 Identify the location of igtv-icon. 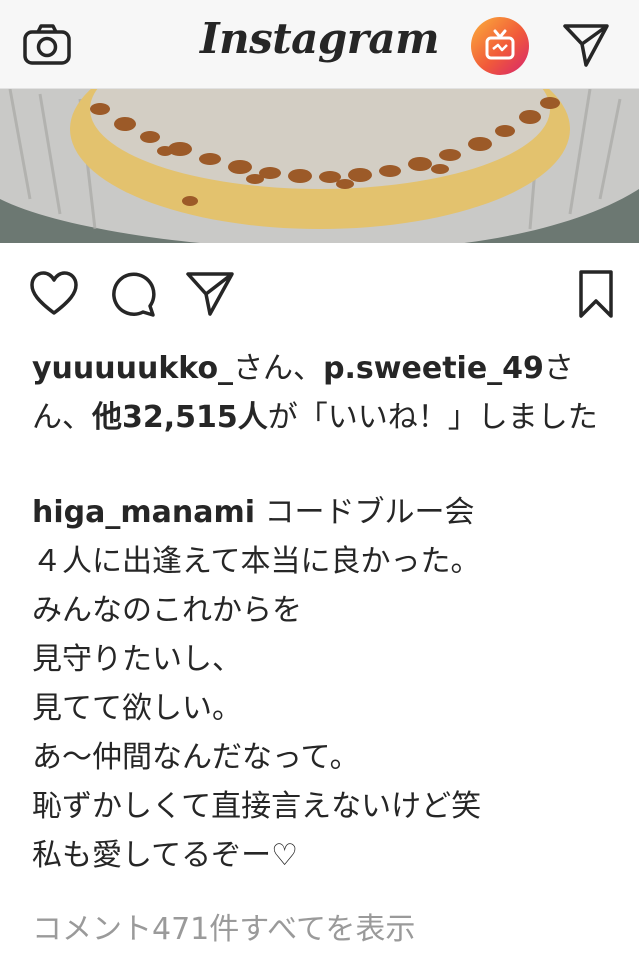
(500, 46).